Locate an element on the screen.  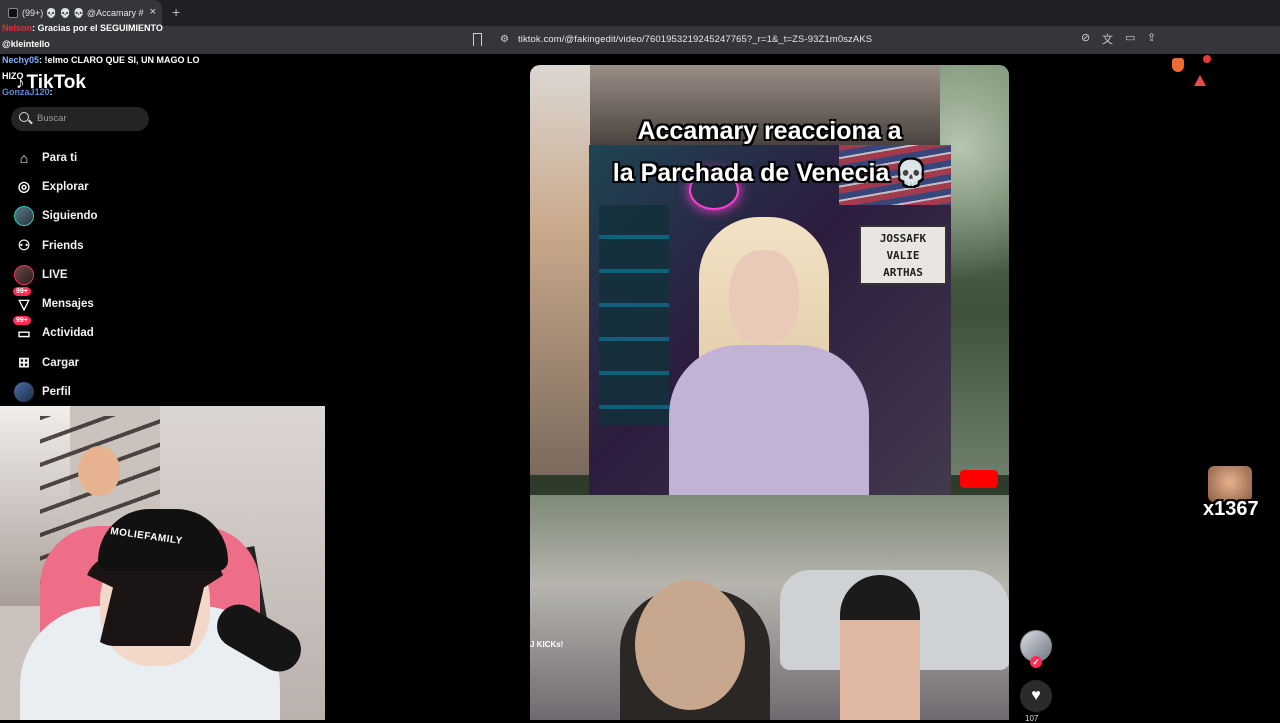
sidebar-item-label: Siguiendo is located at coordinates (70, 216).